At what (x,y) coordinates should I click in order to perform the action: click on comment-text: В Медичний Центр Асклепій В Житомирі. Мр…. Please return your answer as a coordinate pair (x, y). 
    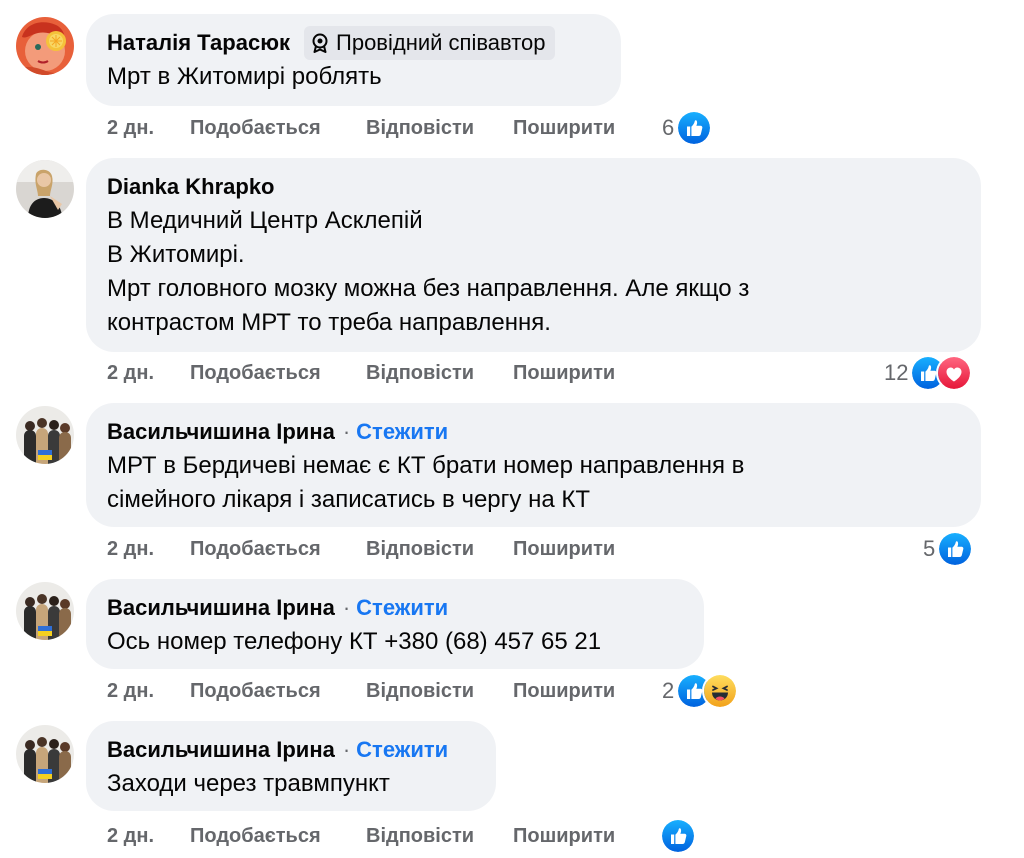
    Looking at the image, I should click on (428, 271).